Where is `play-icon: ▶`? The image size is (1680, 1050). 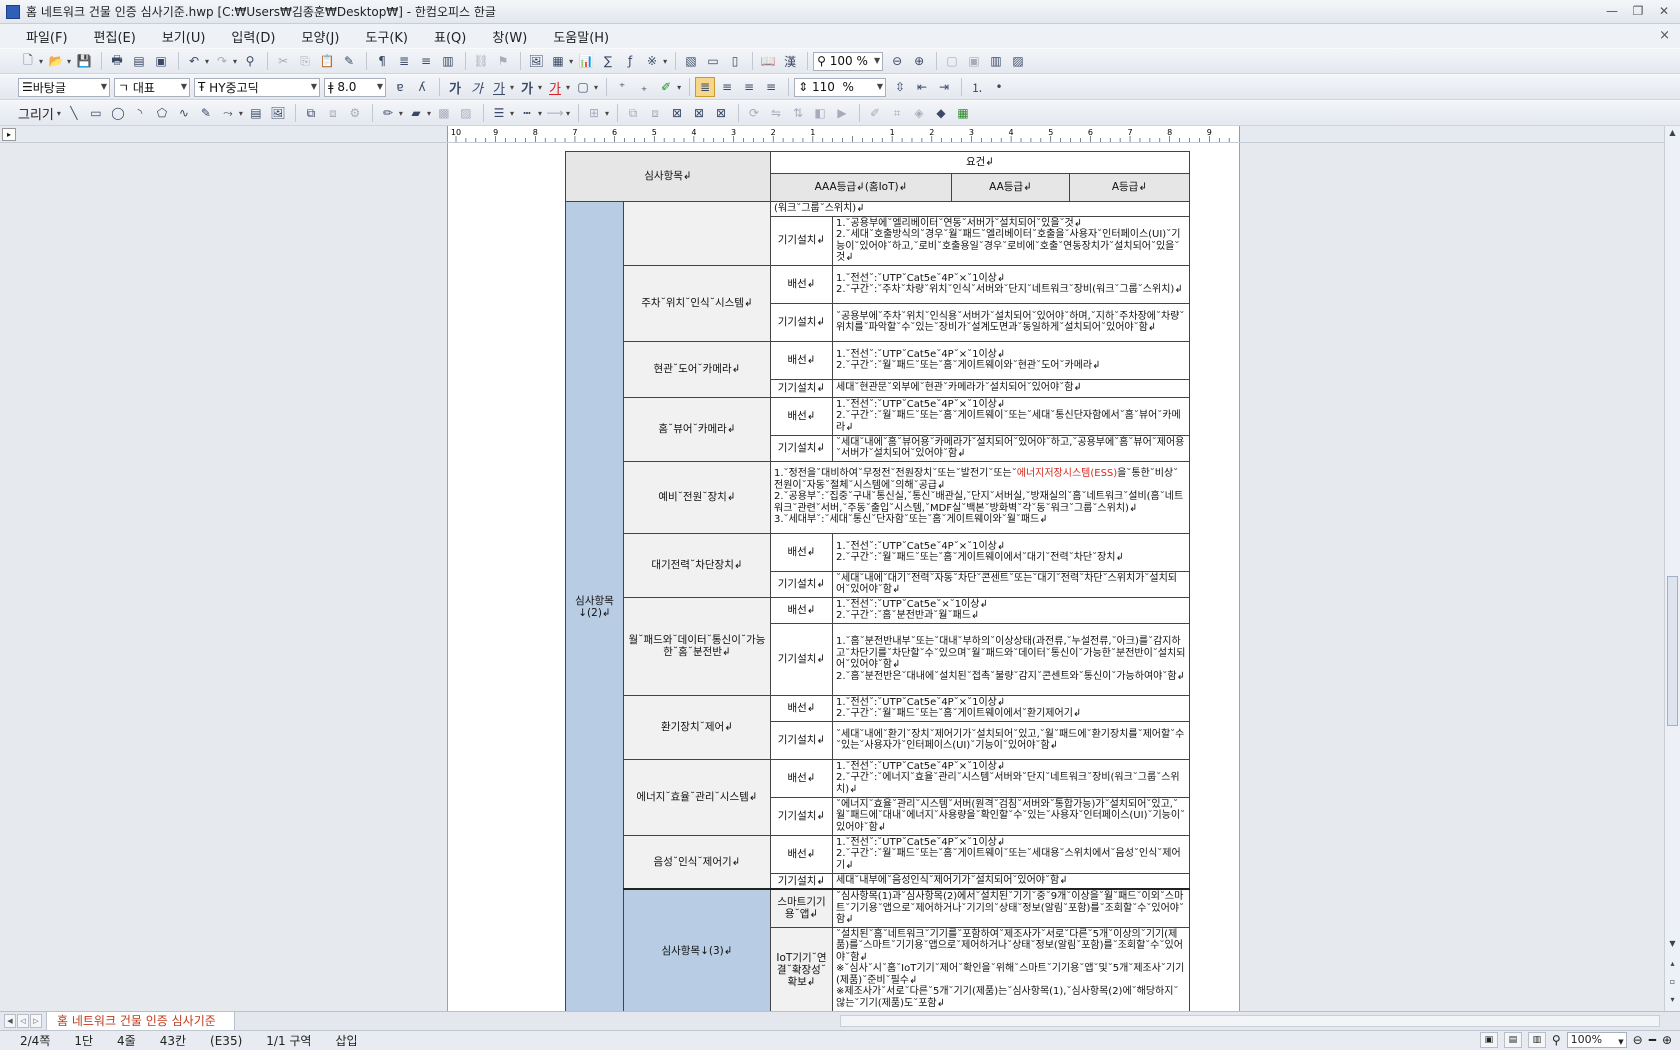 play-icon: ▶ is located at coordinates (842, 113).